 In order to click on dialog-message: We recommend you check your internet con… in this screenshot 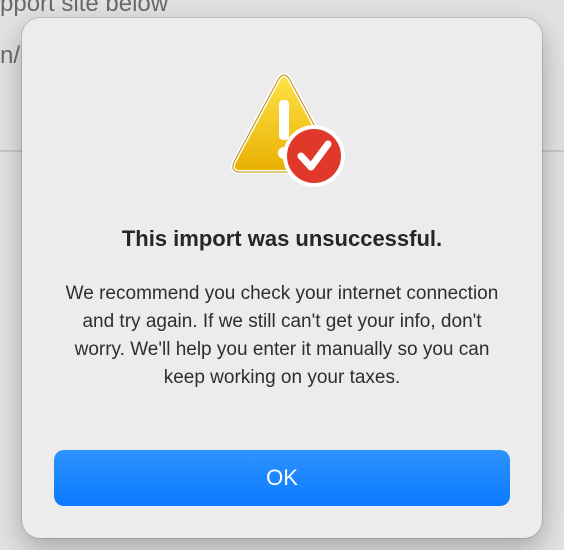, I will do `click(282, 335)`.